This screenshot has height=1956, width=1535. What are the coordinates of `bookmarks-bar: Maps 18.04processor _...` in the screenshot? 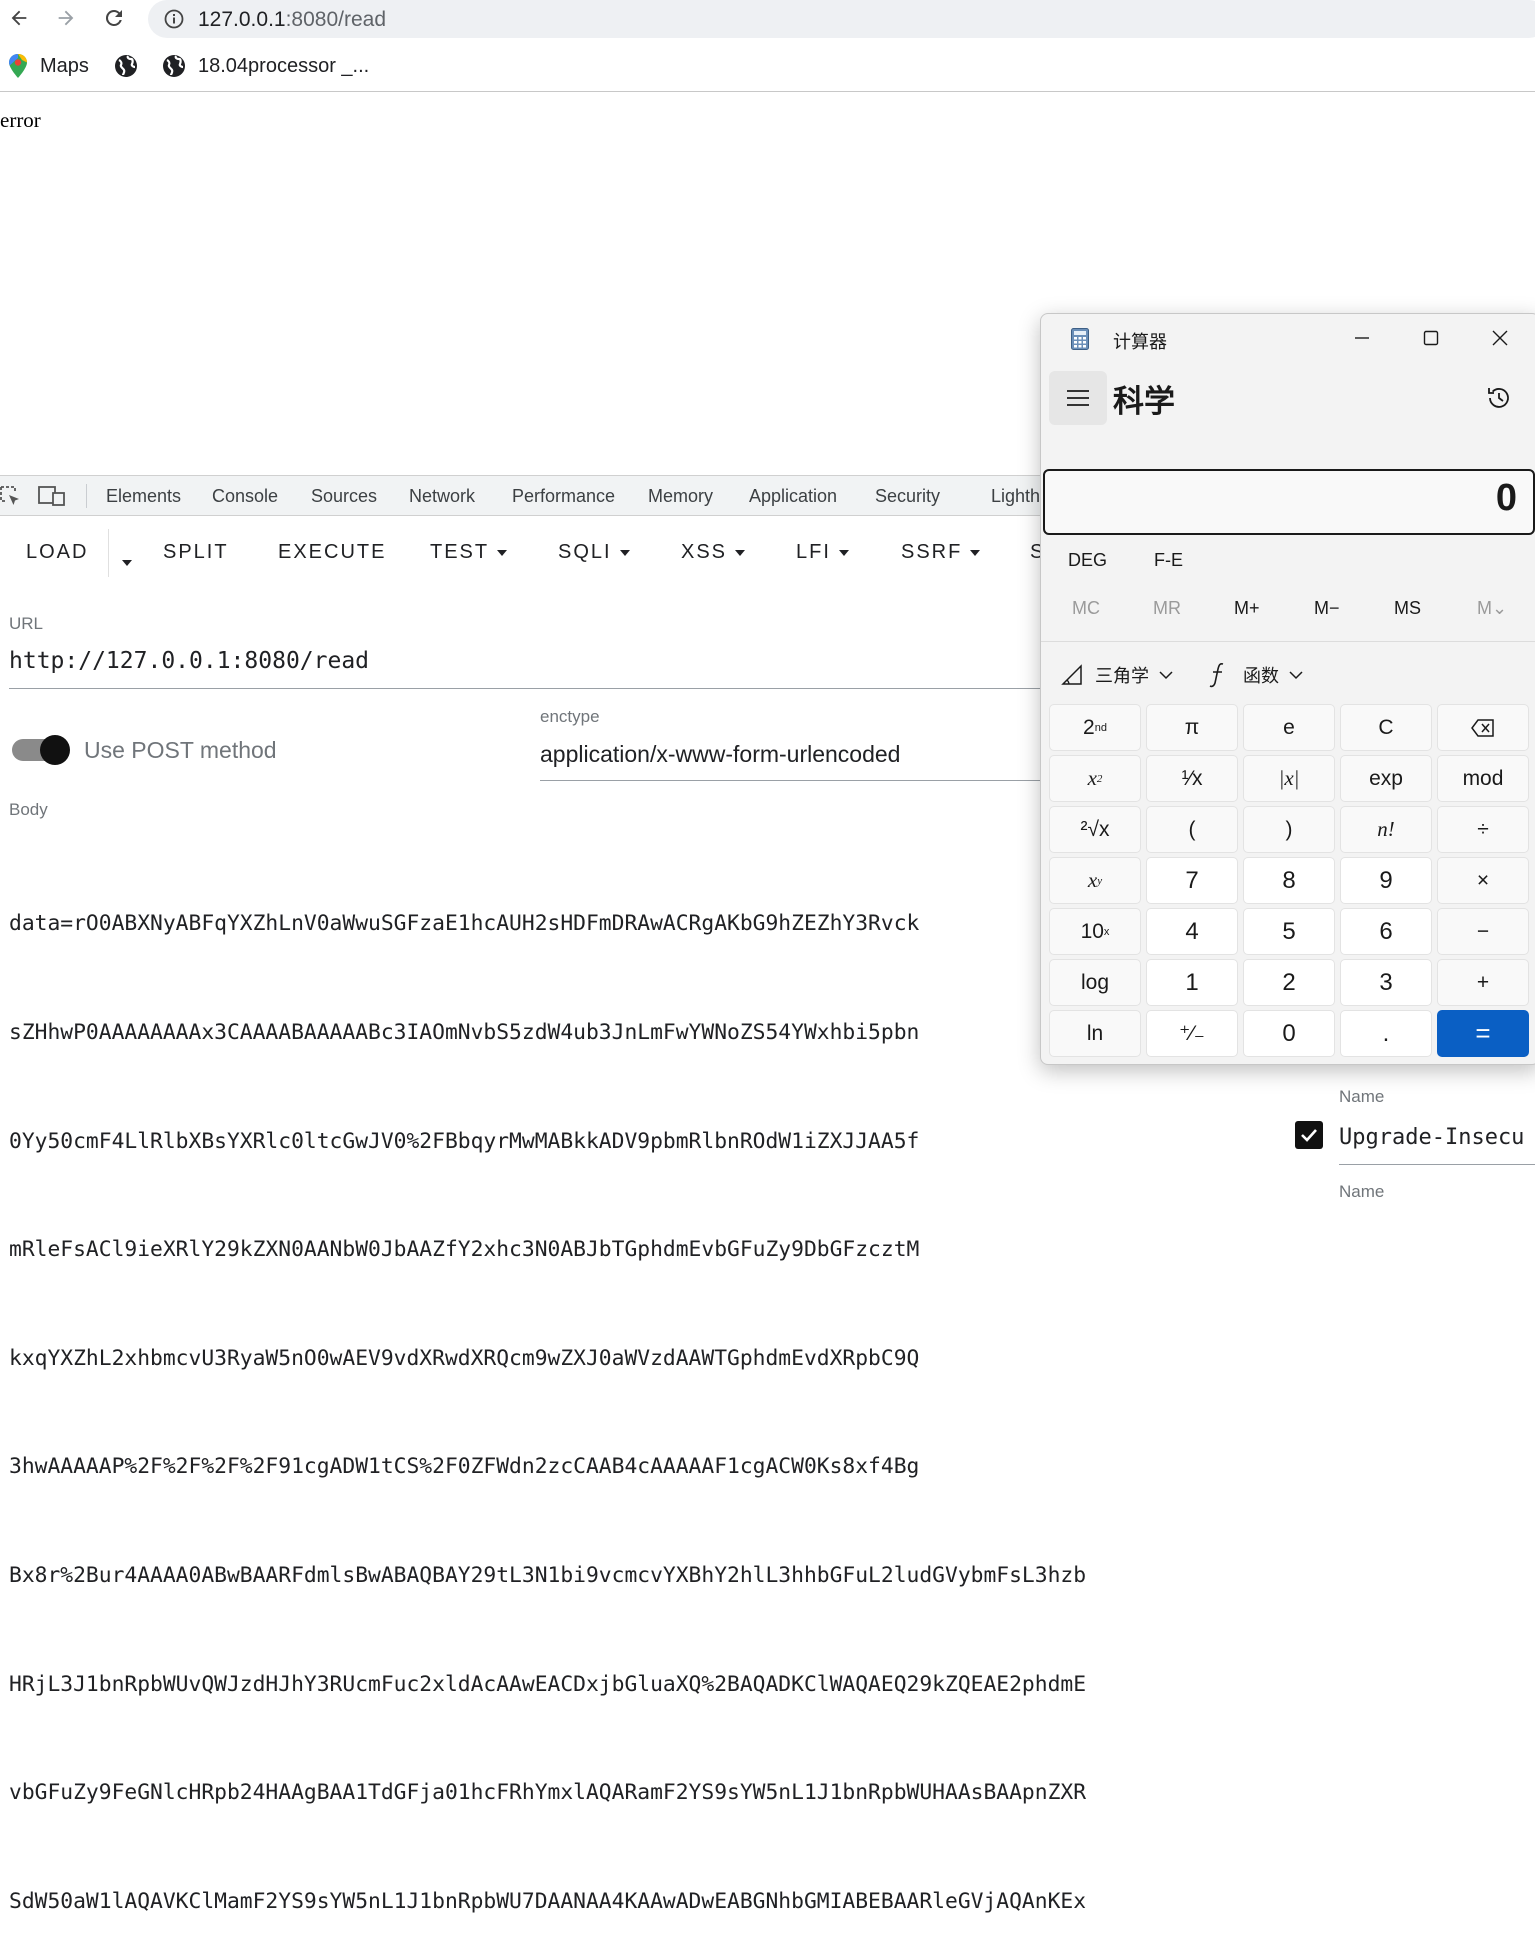 It's located at (767, 68).